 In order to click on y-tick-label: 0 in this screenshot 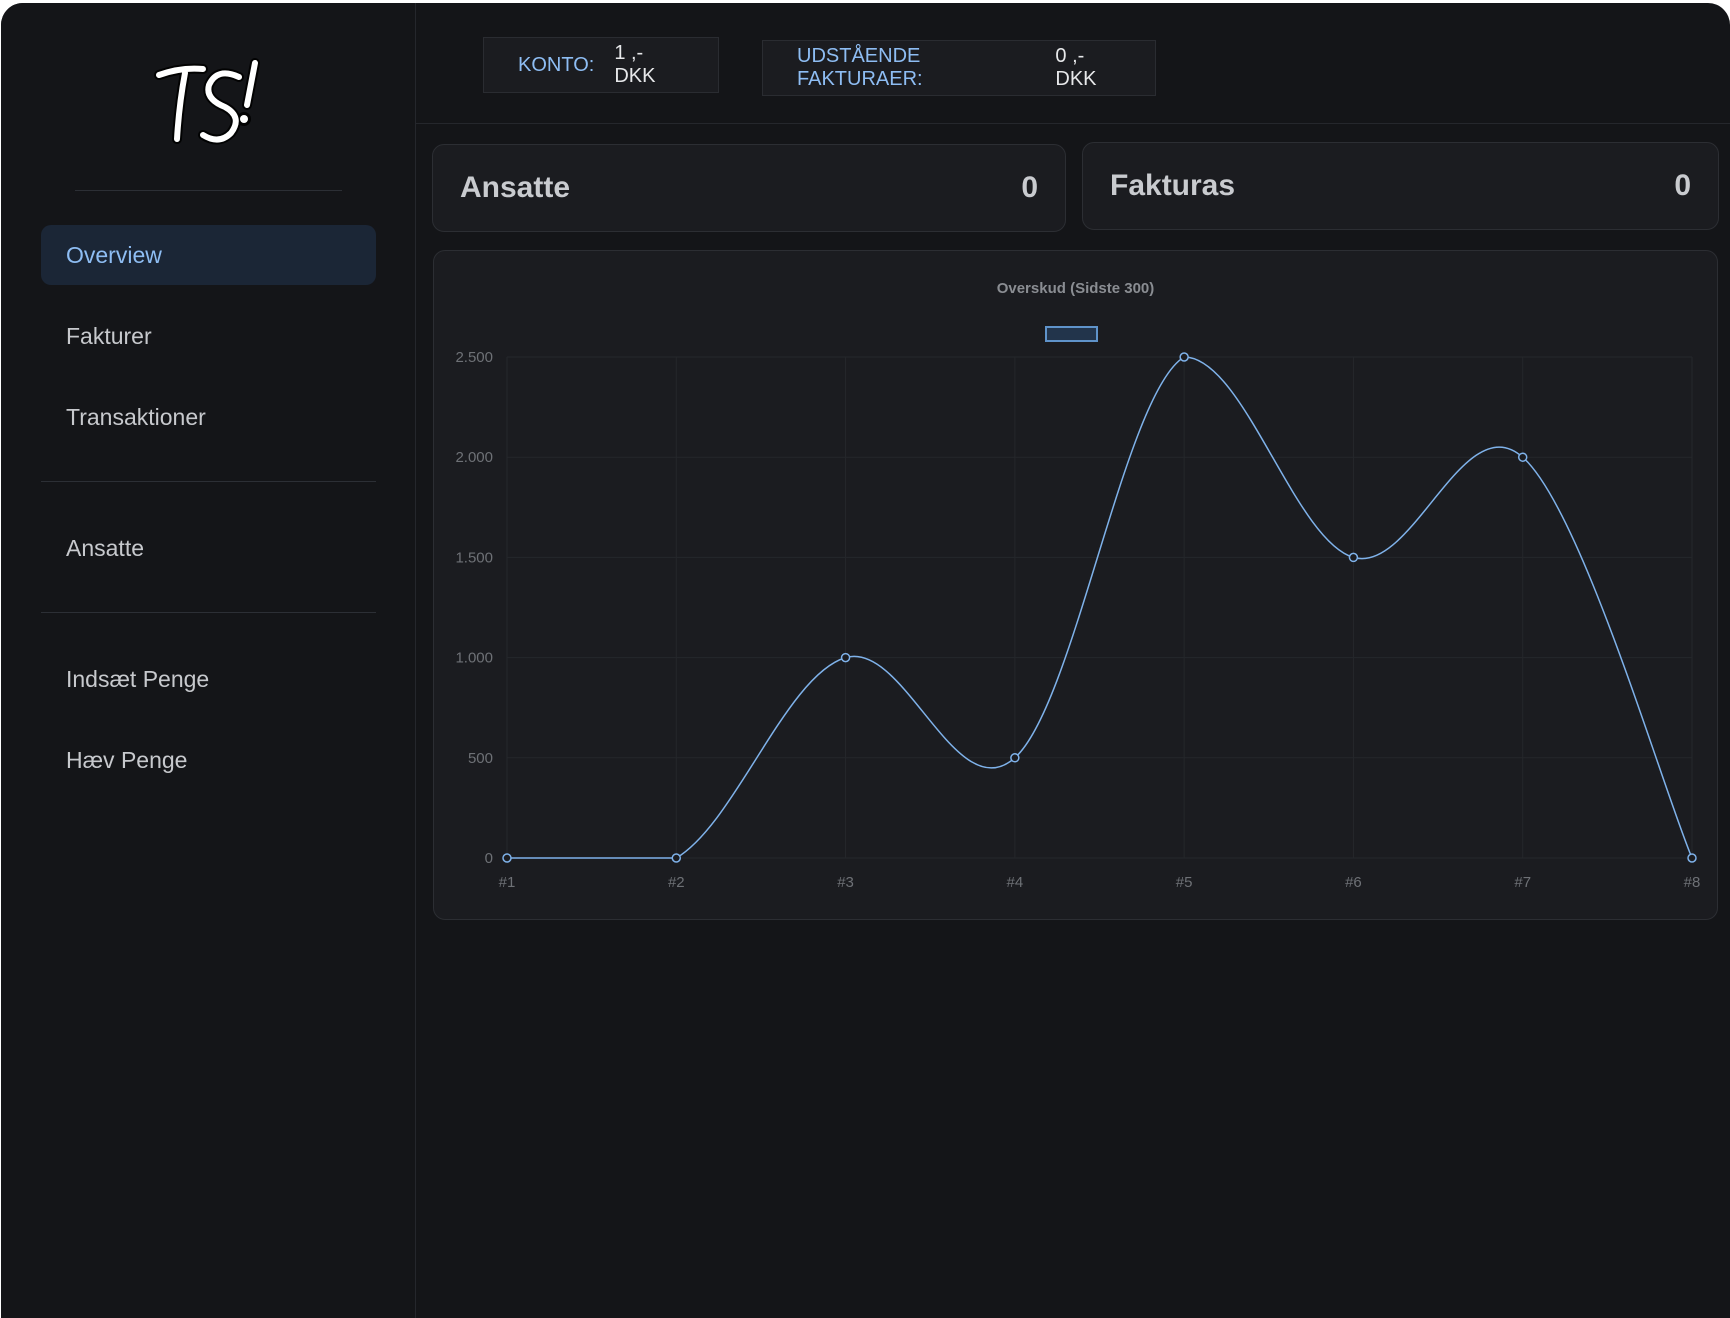, I will do `click(489, 858)`.